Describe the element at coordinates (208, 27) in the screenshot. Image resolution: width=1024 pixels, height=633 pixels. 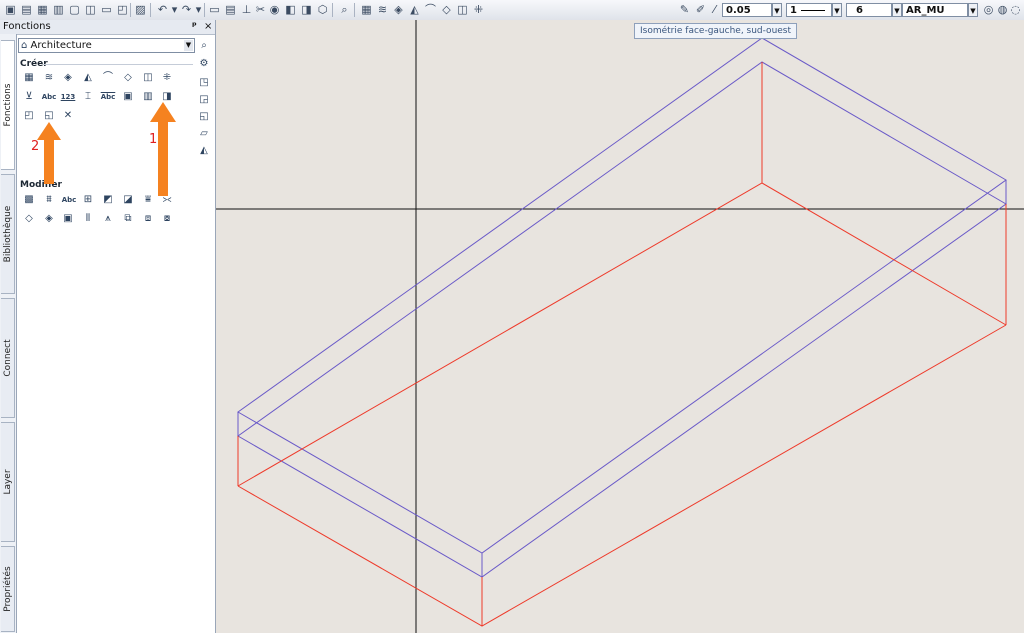
I see `close-icon: ×` at that location.